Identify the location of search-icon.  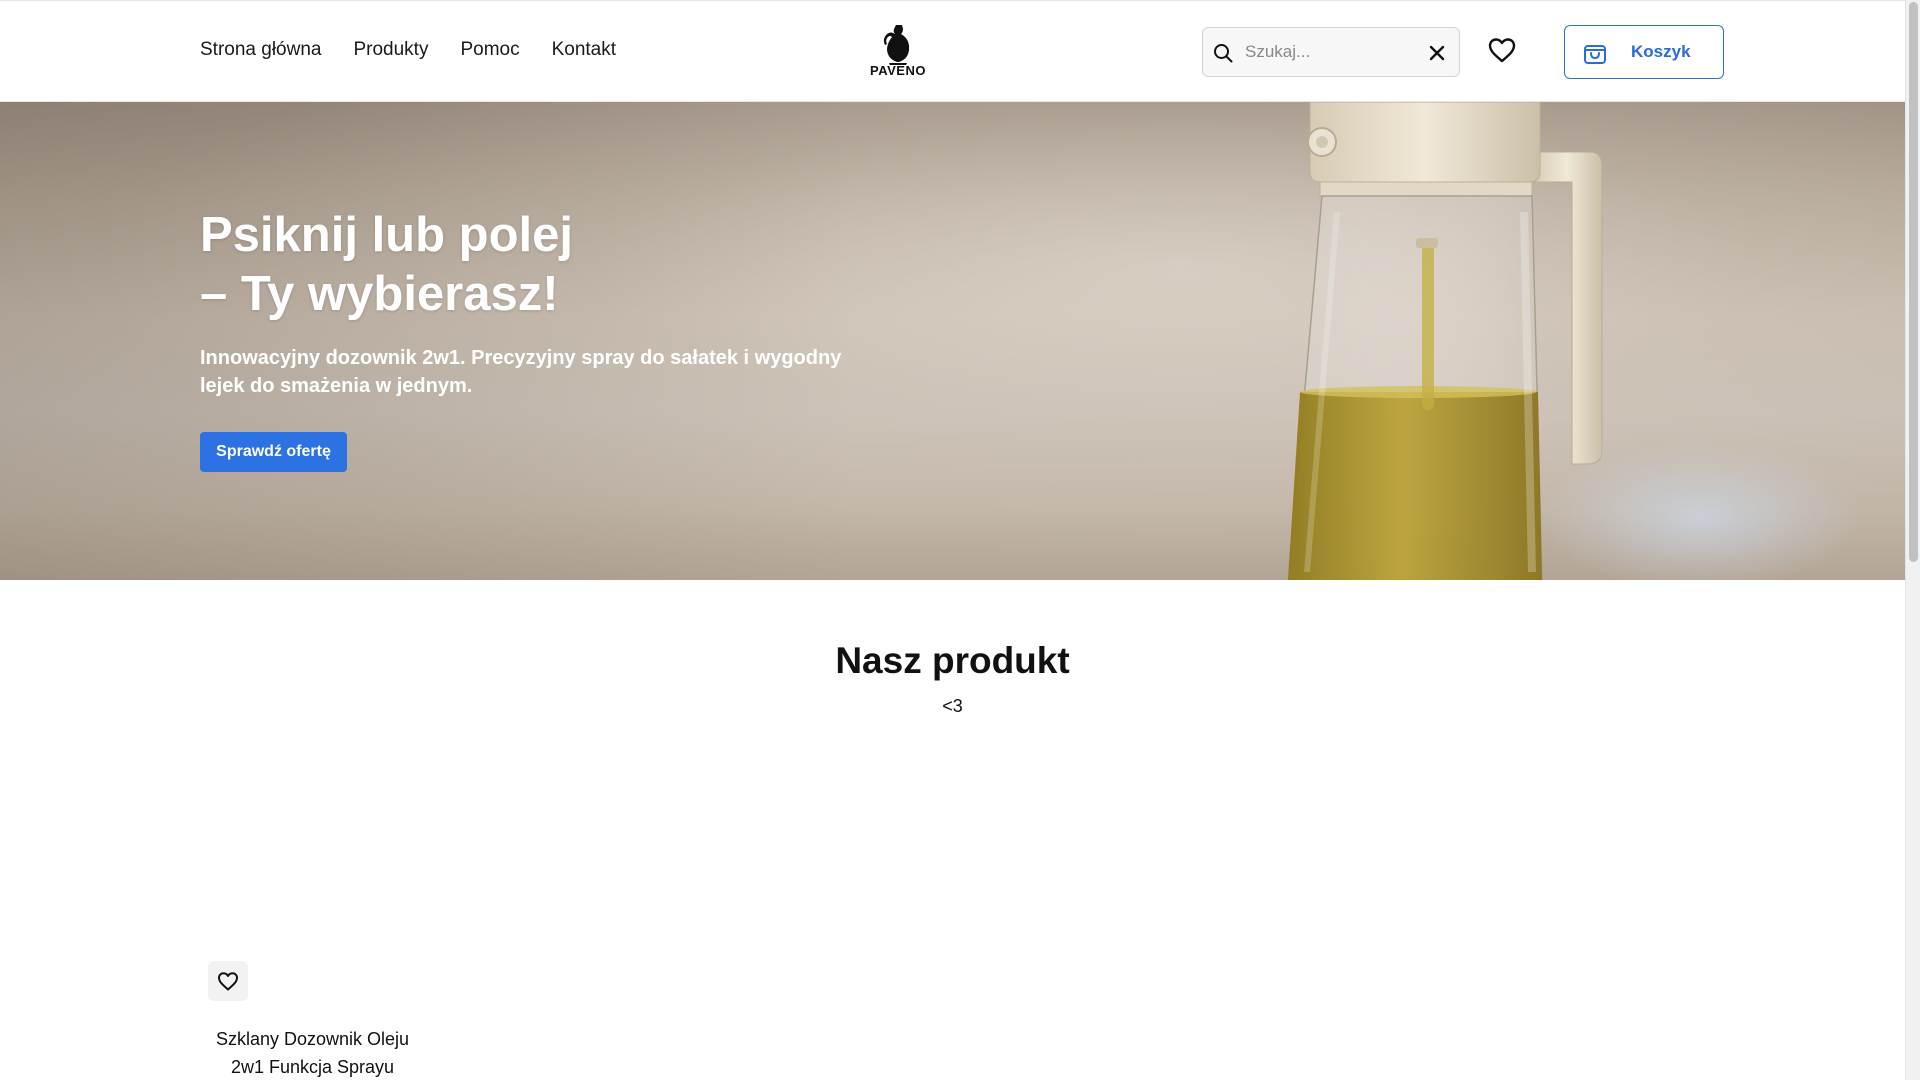
(1223, 53).